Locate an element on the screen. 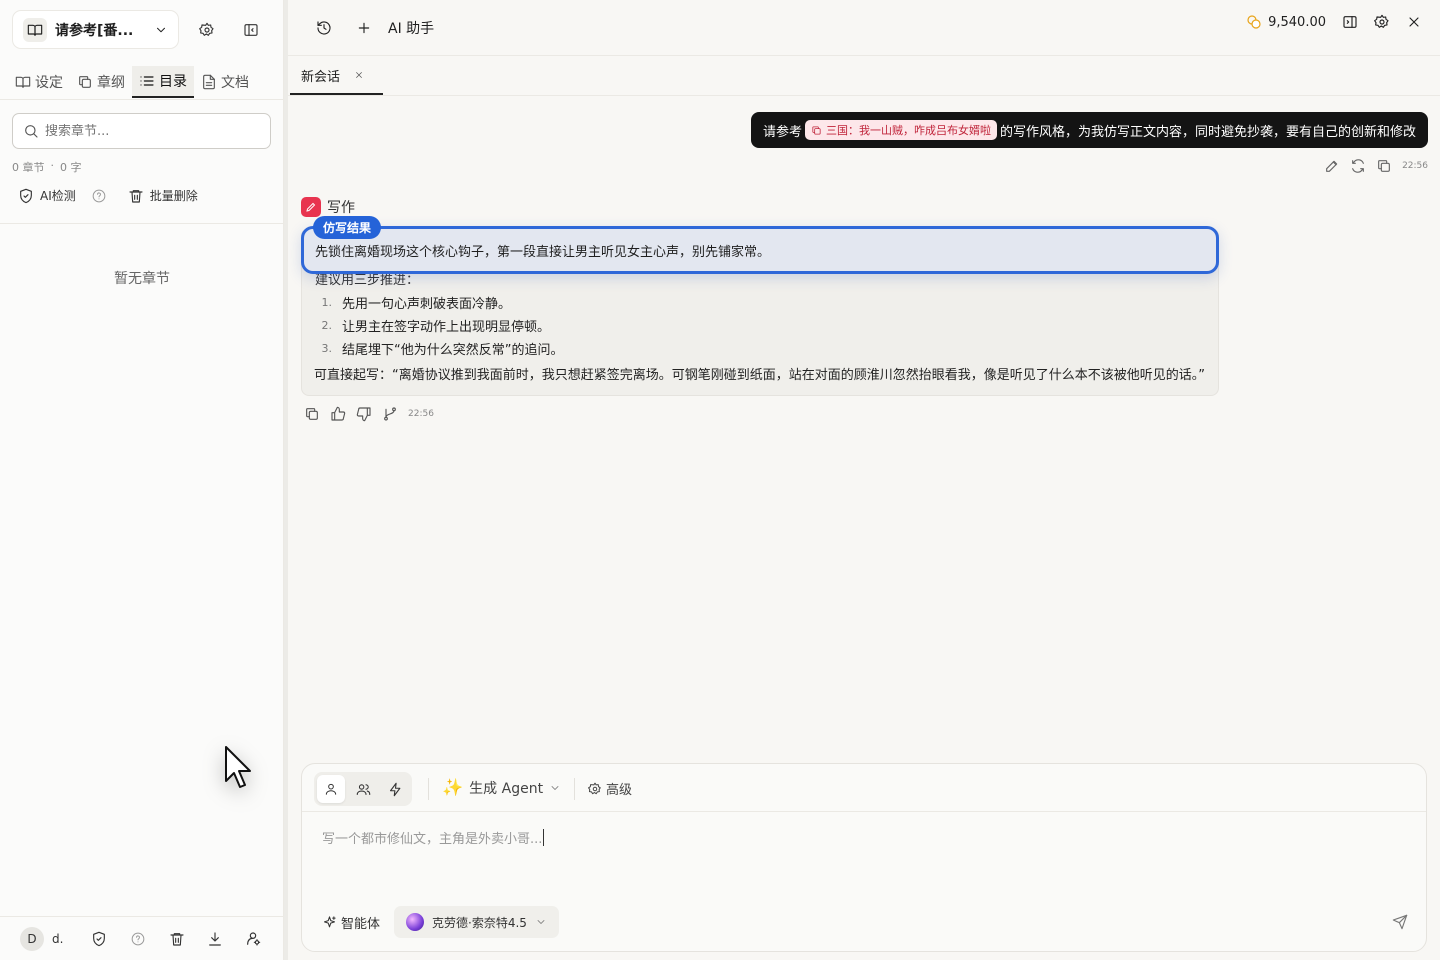 This screenshot has width=1440, height=960. tab-toc: 目录 is located at coordinates (163, 81).